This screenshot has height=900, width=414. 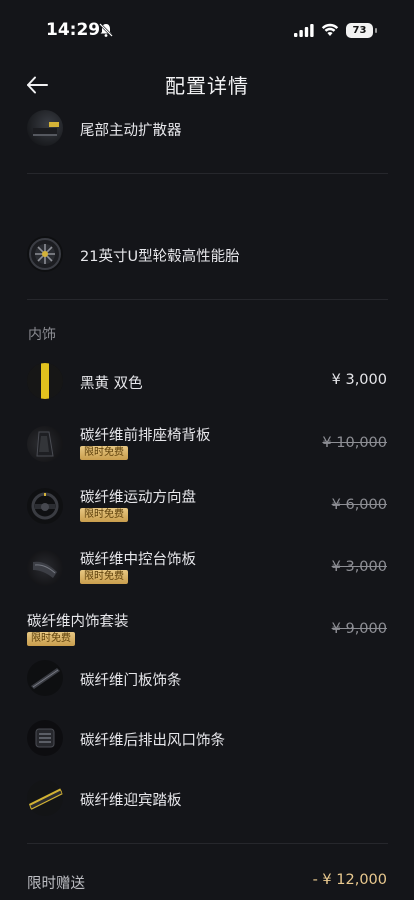 What do you see at coordinates (359, 30) in the screenshot?
I see `battery-icon: 73` at bounding box center [359, 30].